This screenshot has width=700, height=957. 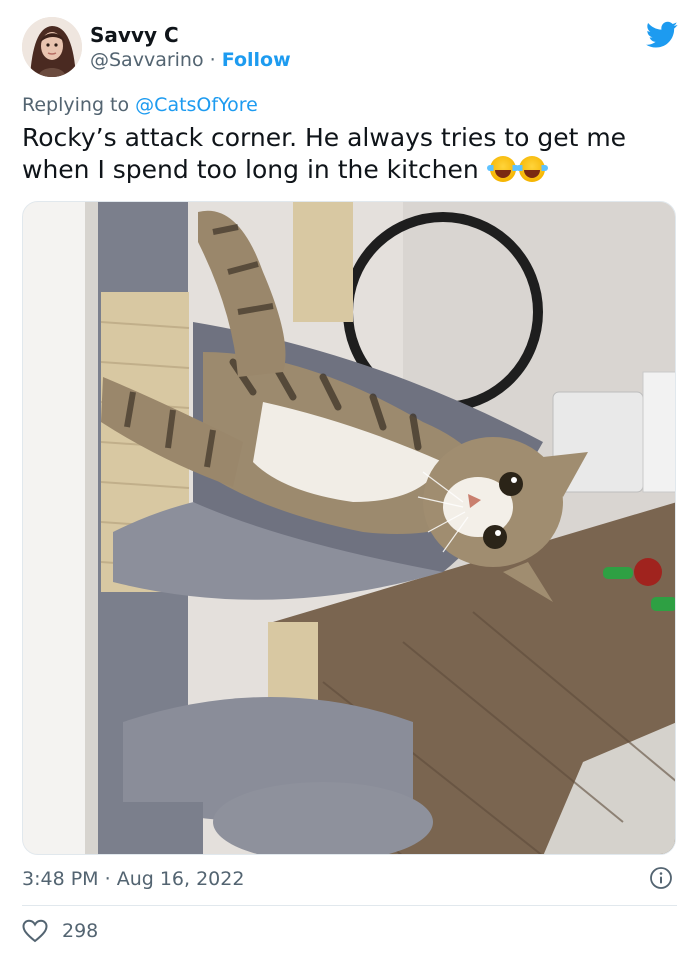 I want to click on reply-context: Replying to @CatsOfYore, so click(x=140, y=105).